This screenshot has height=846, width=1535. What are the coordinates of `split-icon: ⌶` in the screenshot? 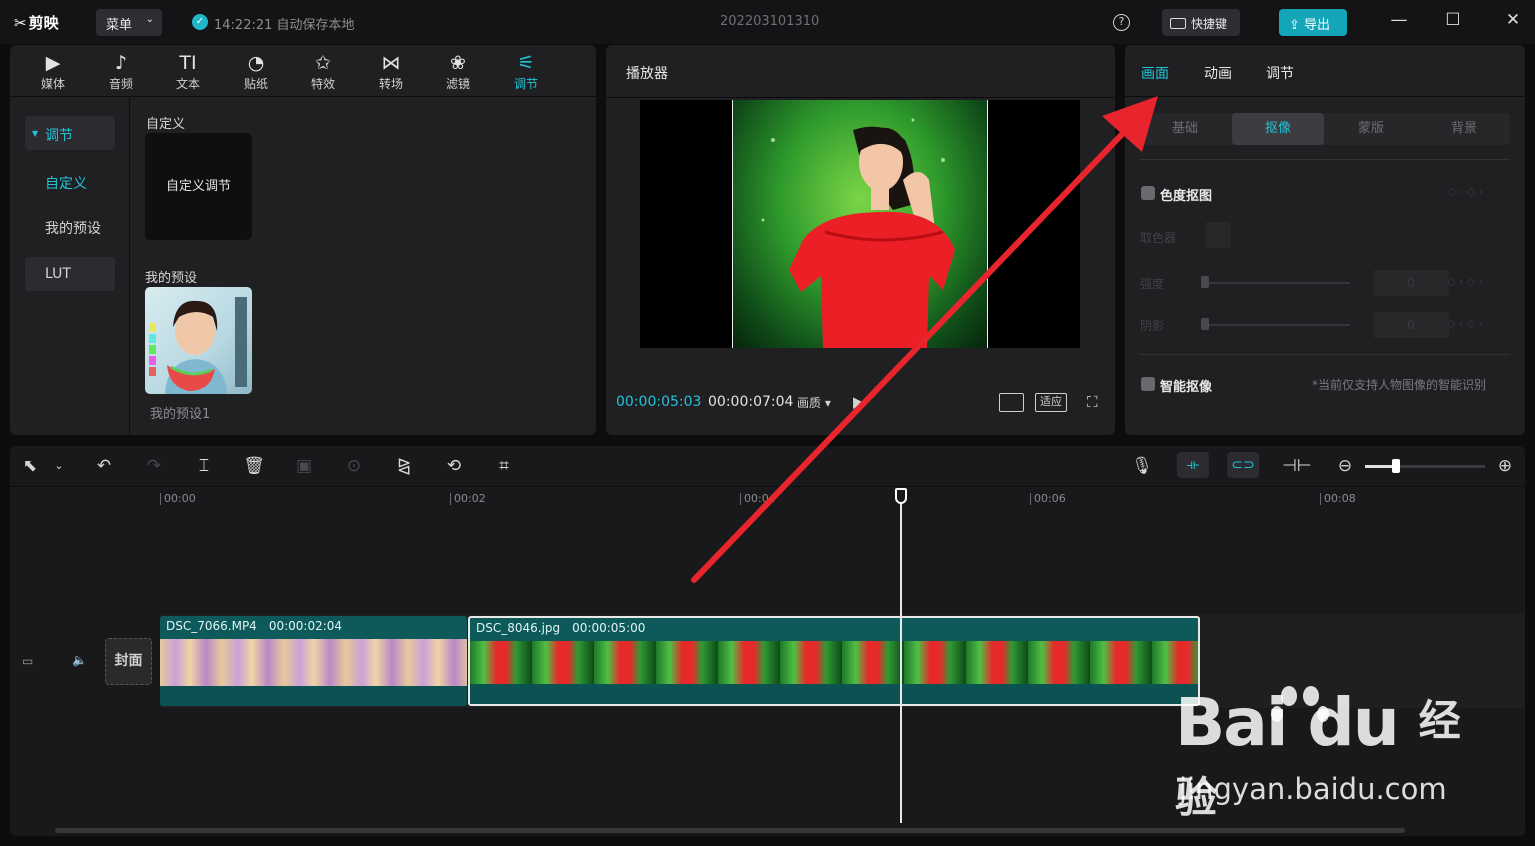 It's located at (204, 466).